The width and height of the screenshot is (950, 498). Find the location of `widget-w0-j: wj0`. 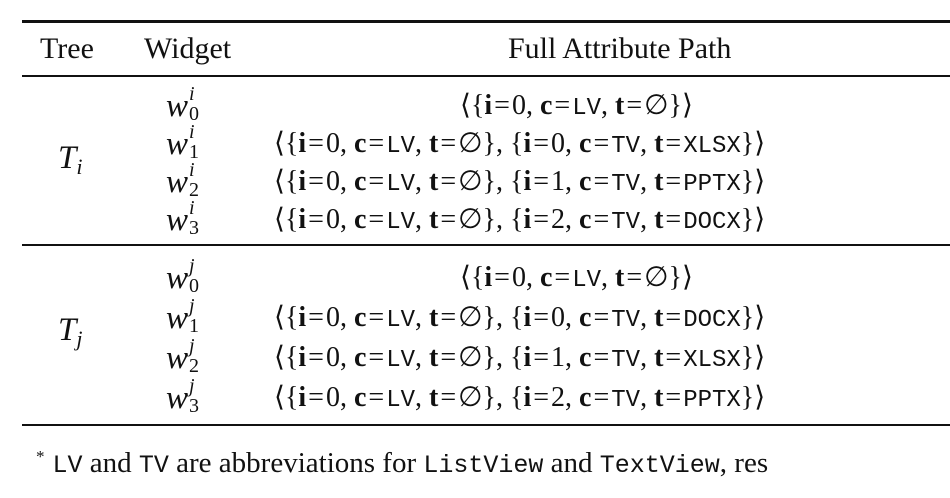

widget-w0-j: wj0 is located at coordinates (183, 276).